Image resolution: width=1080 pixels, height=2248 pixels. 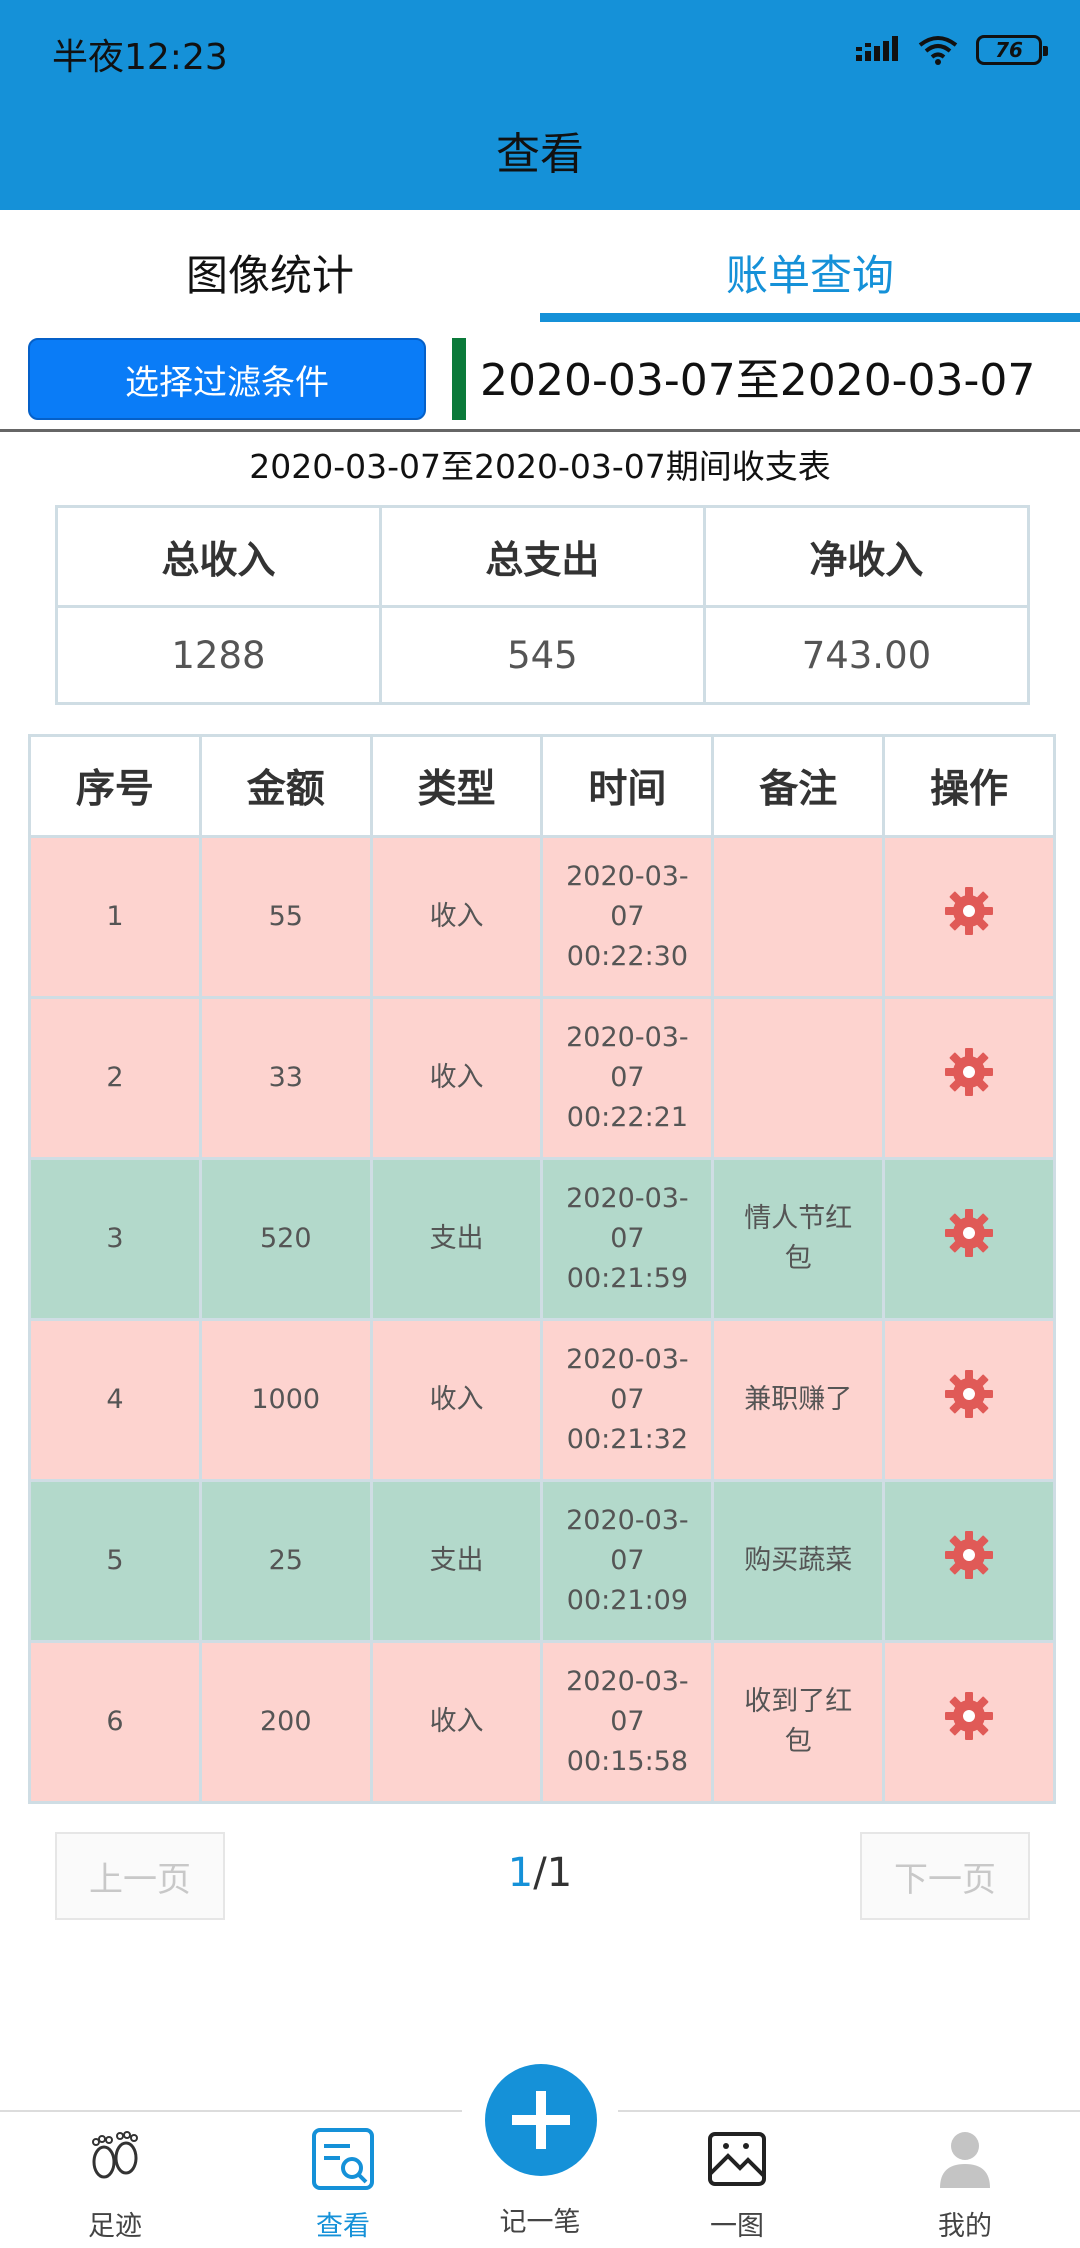 I want to click on table-row: 1 55 收入 2020-03- 07 00:22:30, so click(x=542, y=917).